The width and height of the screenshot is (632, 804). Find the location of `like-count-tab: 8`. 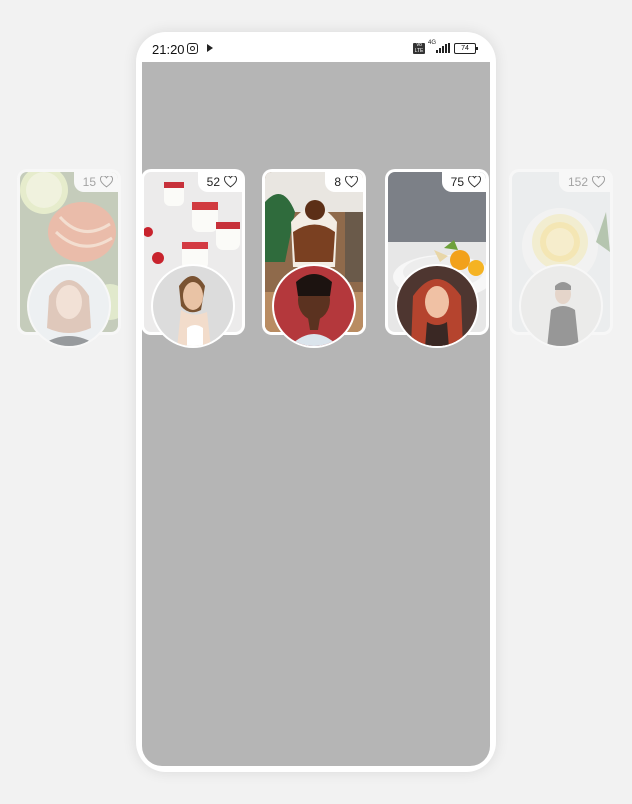

like-count-tab: 8 is located at coordinates (344, 182).